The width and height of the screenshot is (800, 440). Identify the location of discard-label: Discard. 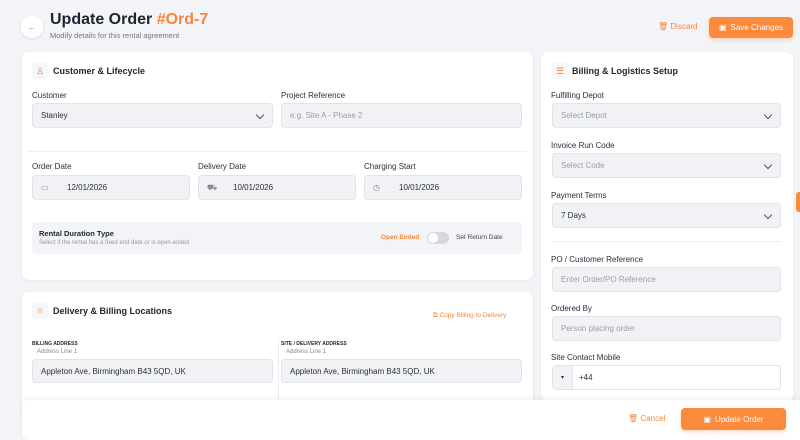
(684, 26).